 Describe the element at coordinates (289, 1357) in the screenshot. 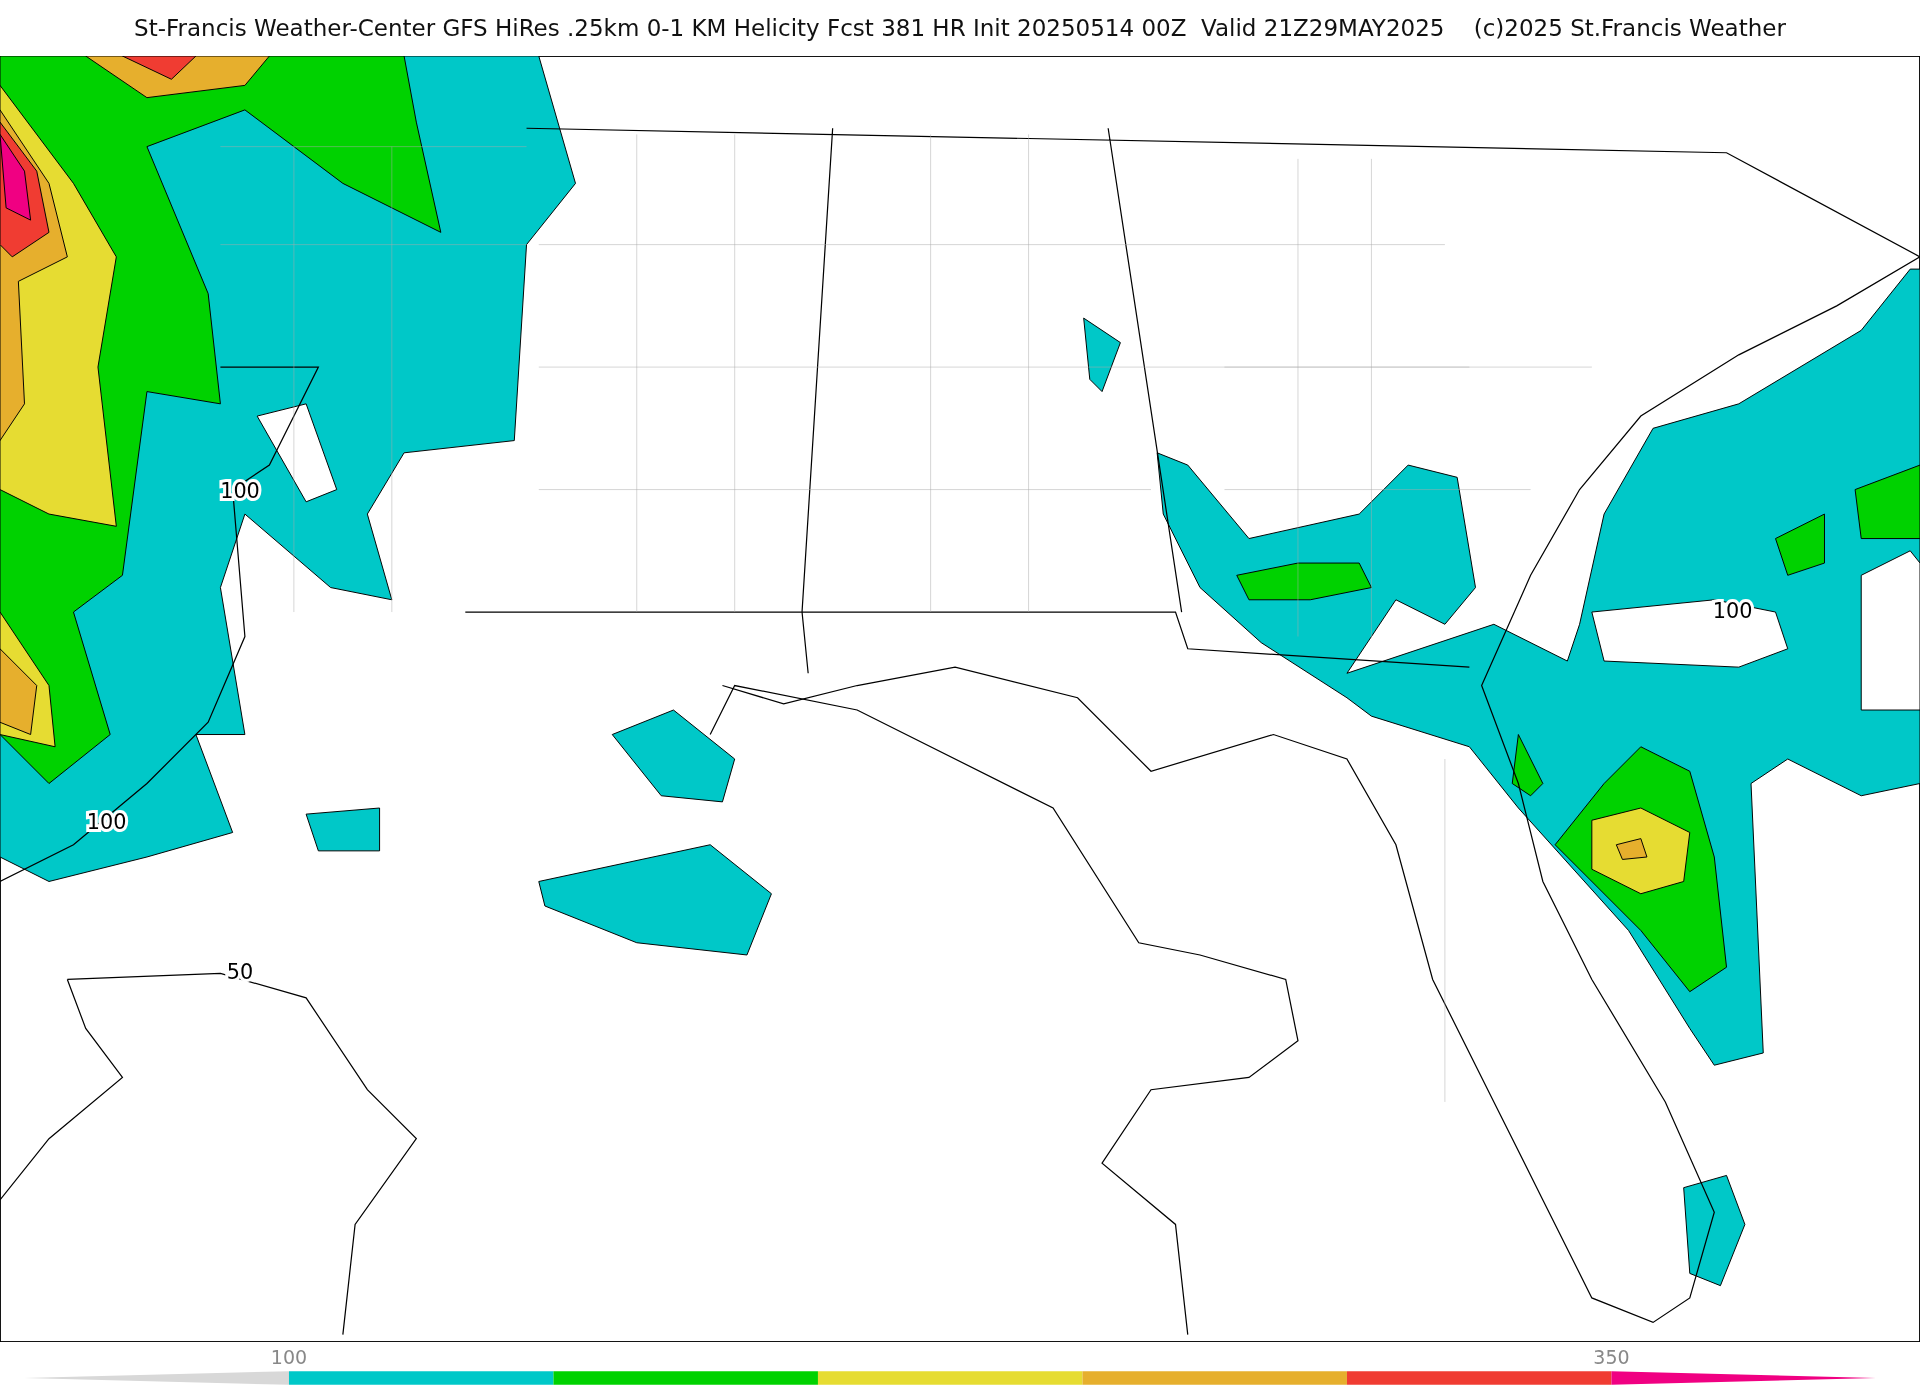

I see `colorbar-tick-label: 100` at that location.